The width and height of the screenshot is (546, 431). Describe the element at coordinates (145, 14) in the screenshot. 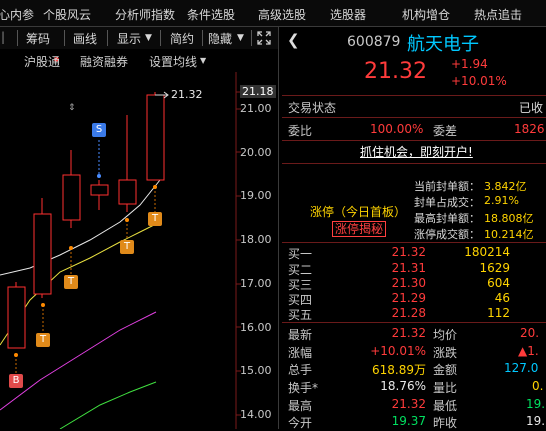

I see `menu-item-analyst-index: 分析师指数` at that location.